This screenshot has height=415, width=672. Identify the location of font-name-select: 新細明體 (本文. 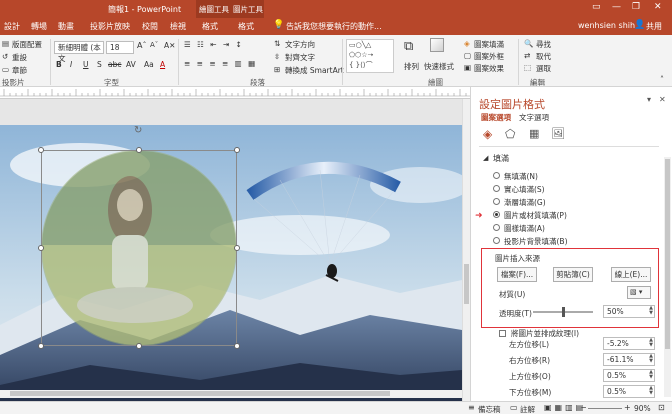
(79, 52).